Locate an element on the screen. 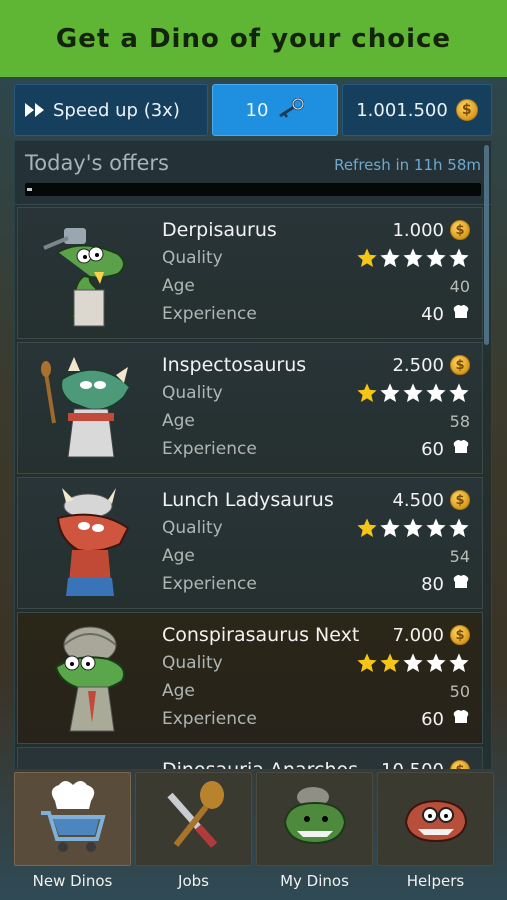 This screenshot has width=507, height=900. experience-value: 60 is located at coordinates (445, 719).